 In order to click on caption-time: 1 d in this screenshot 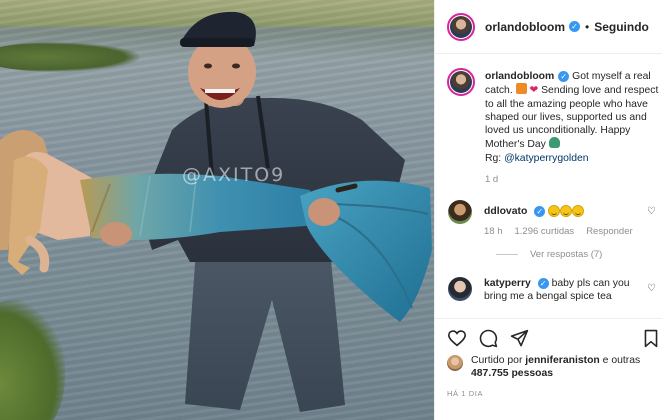, I will do `click(492, 179)`.